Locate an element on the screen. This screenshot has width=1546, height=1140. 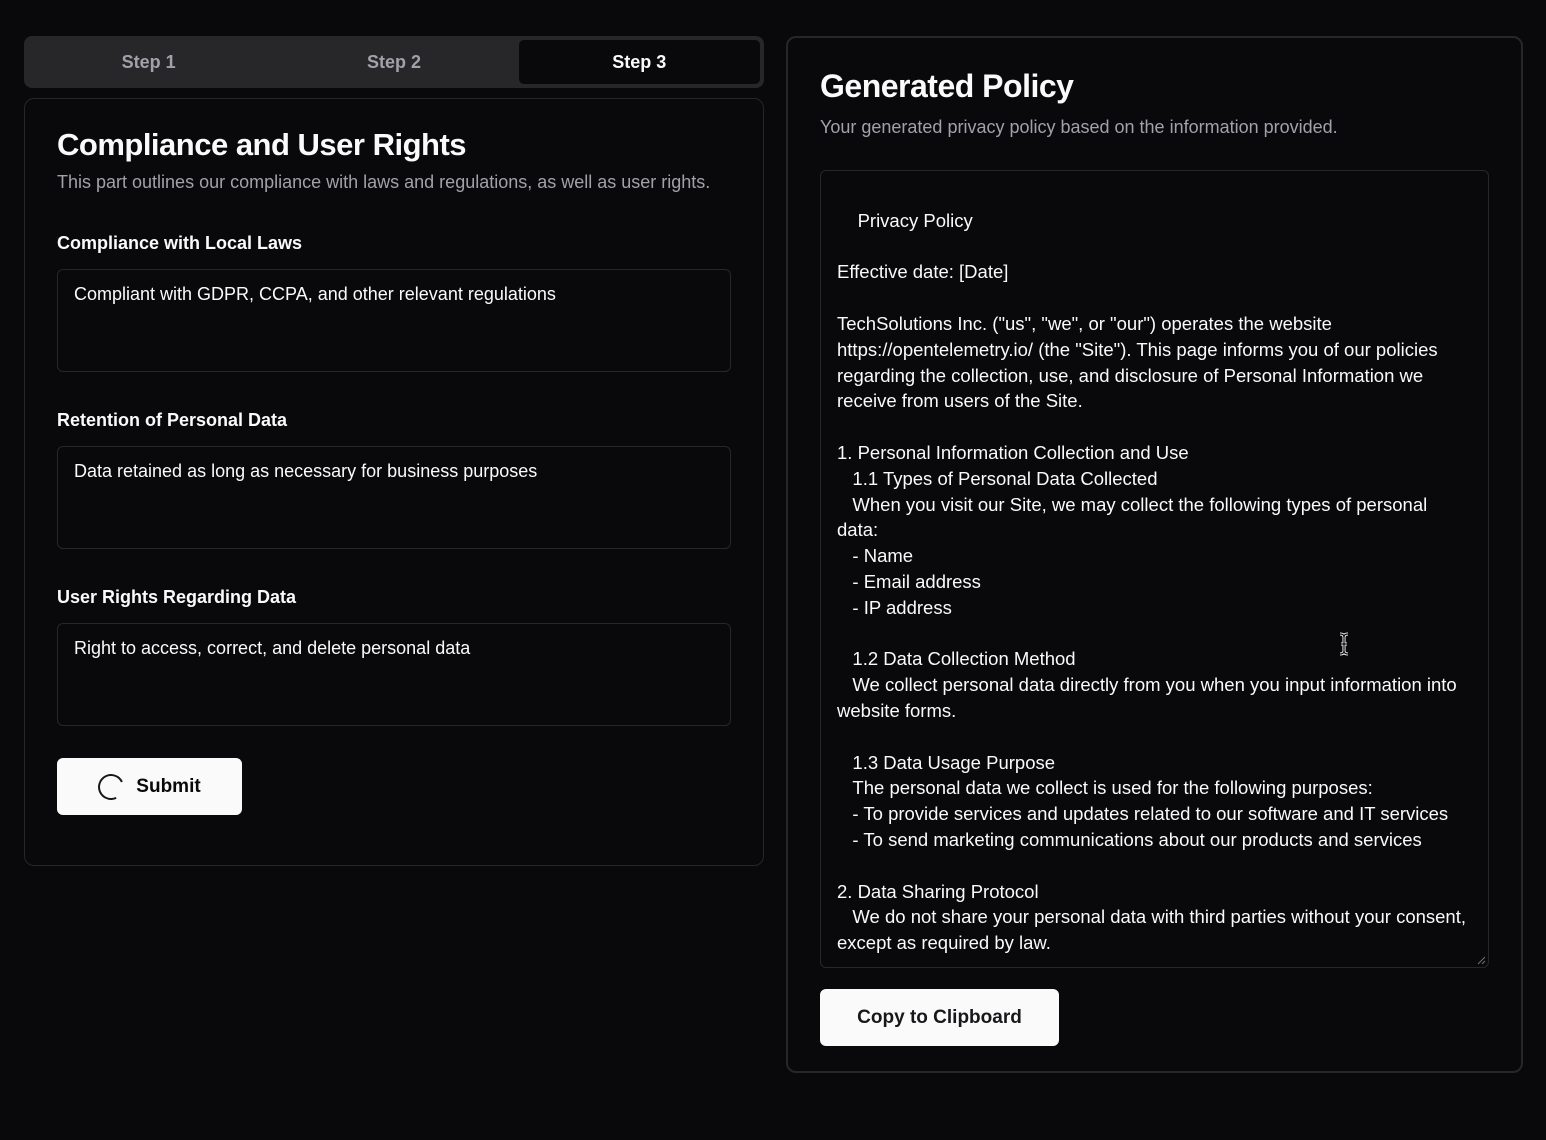
copy-to-clipboard-button: Copy to Clipboard is located at coordinates (939, 1017).